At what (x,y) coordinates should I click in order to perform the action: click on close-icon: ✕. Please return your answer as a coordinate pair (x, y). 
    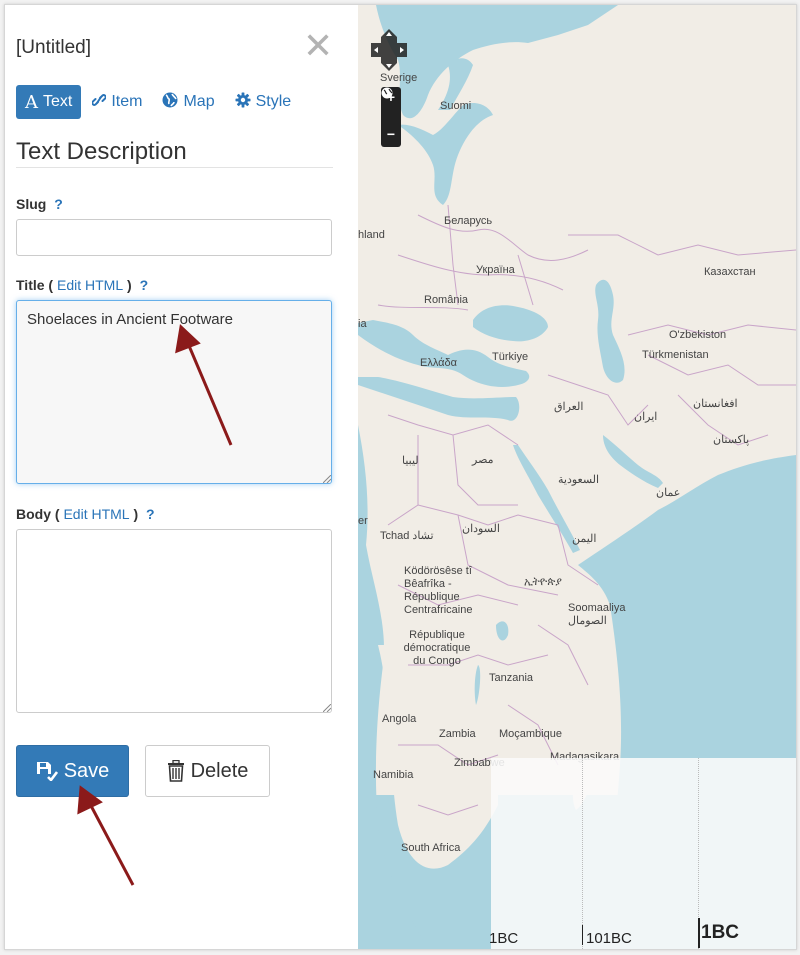
    Looking at the image, I should click on (318, 47).